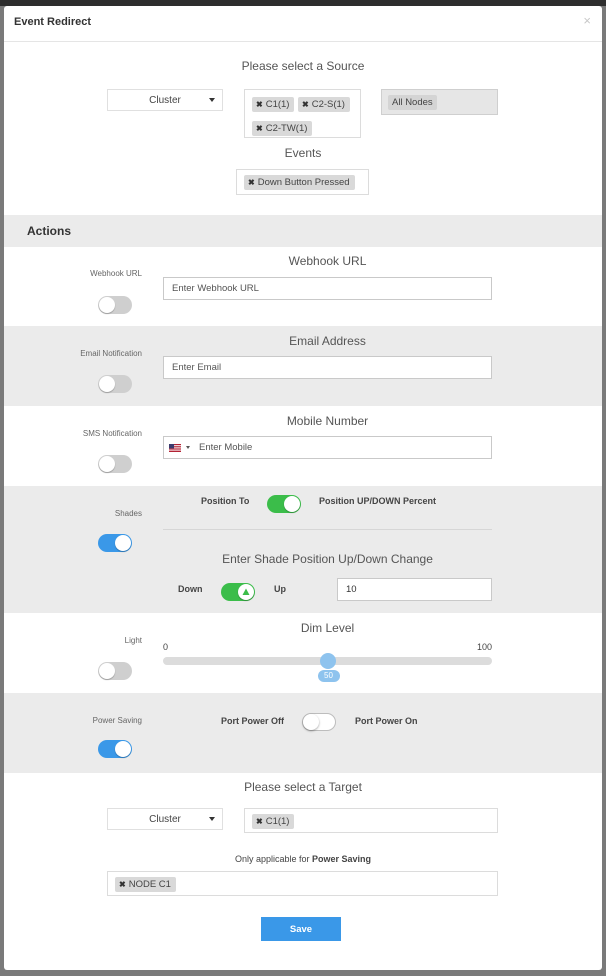 This screenshot has height=976, width=606. Describe the element at coordinates (327, 421) in the screenshot. I see `mobile-title: Mobile Number` at that location.